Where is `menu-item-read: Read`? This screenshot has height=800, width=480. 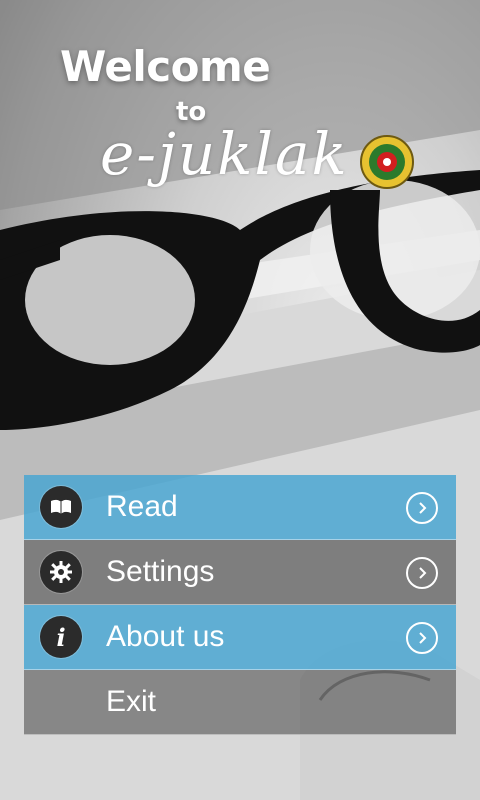
menu-item-read: Read is located at coordinates (240, 507).